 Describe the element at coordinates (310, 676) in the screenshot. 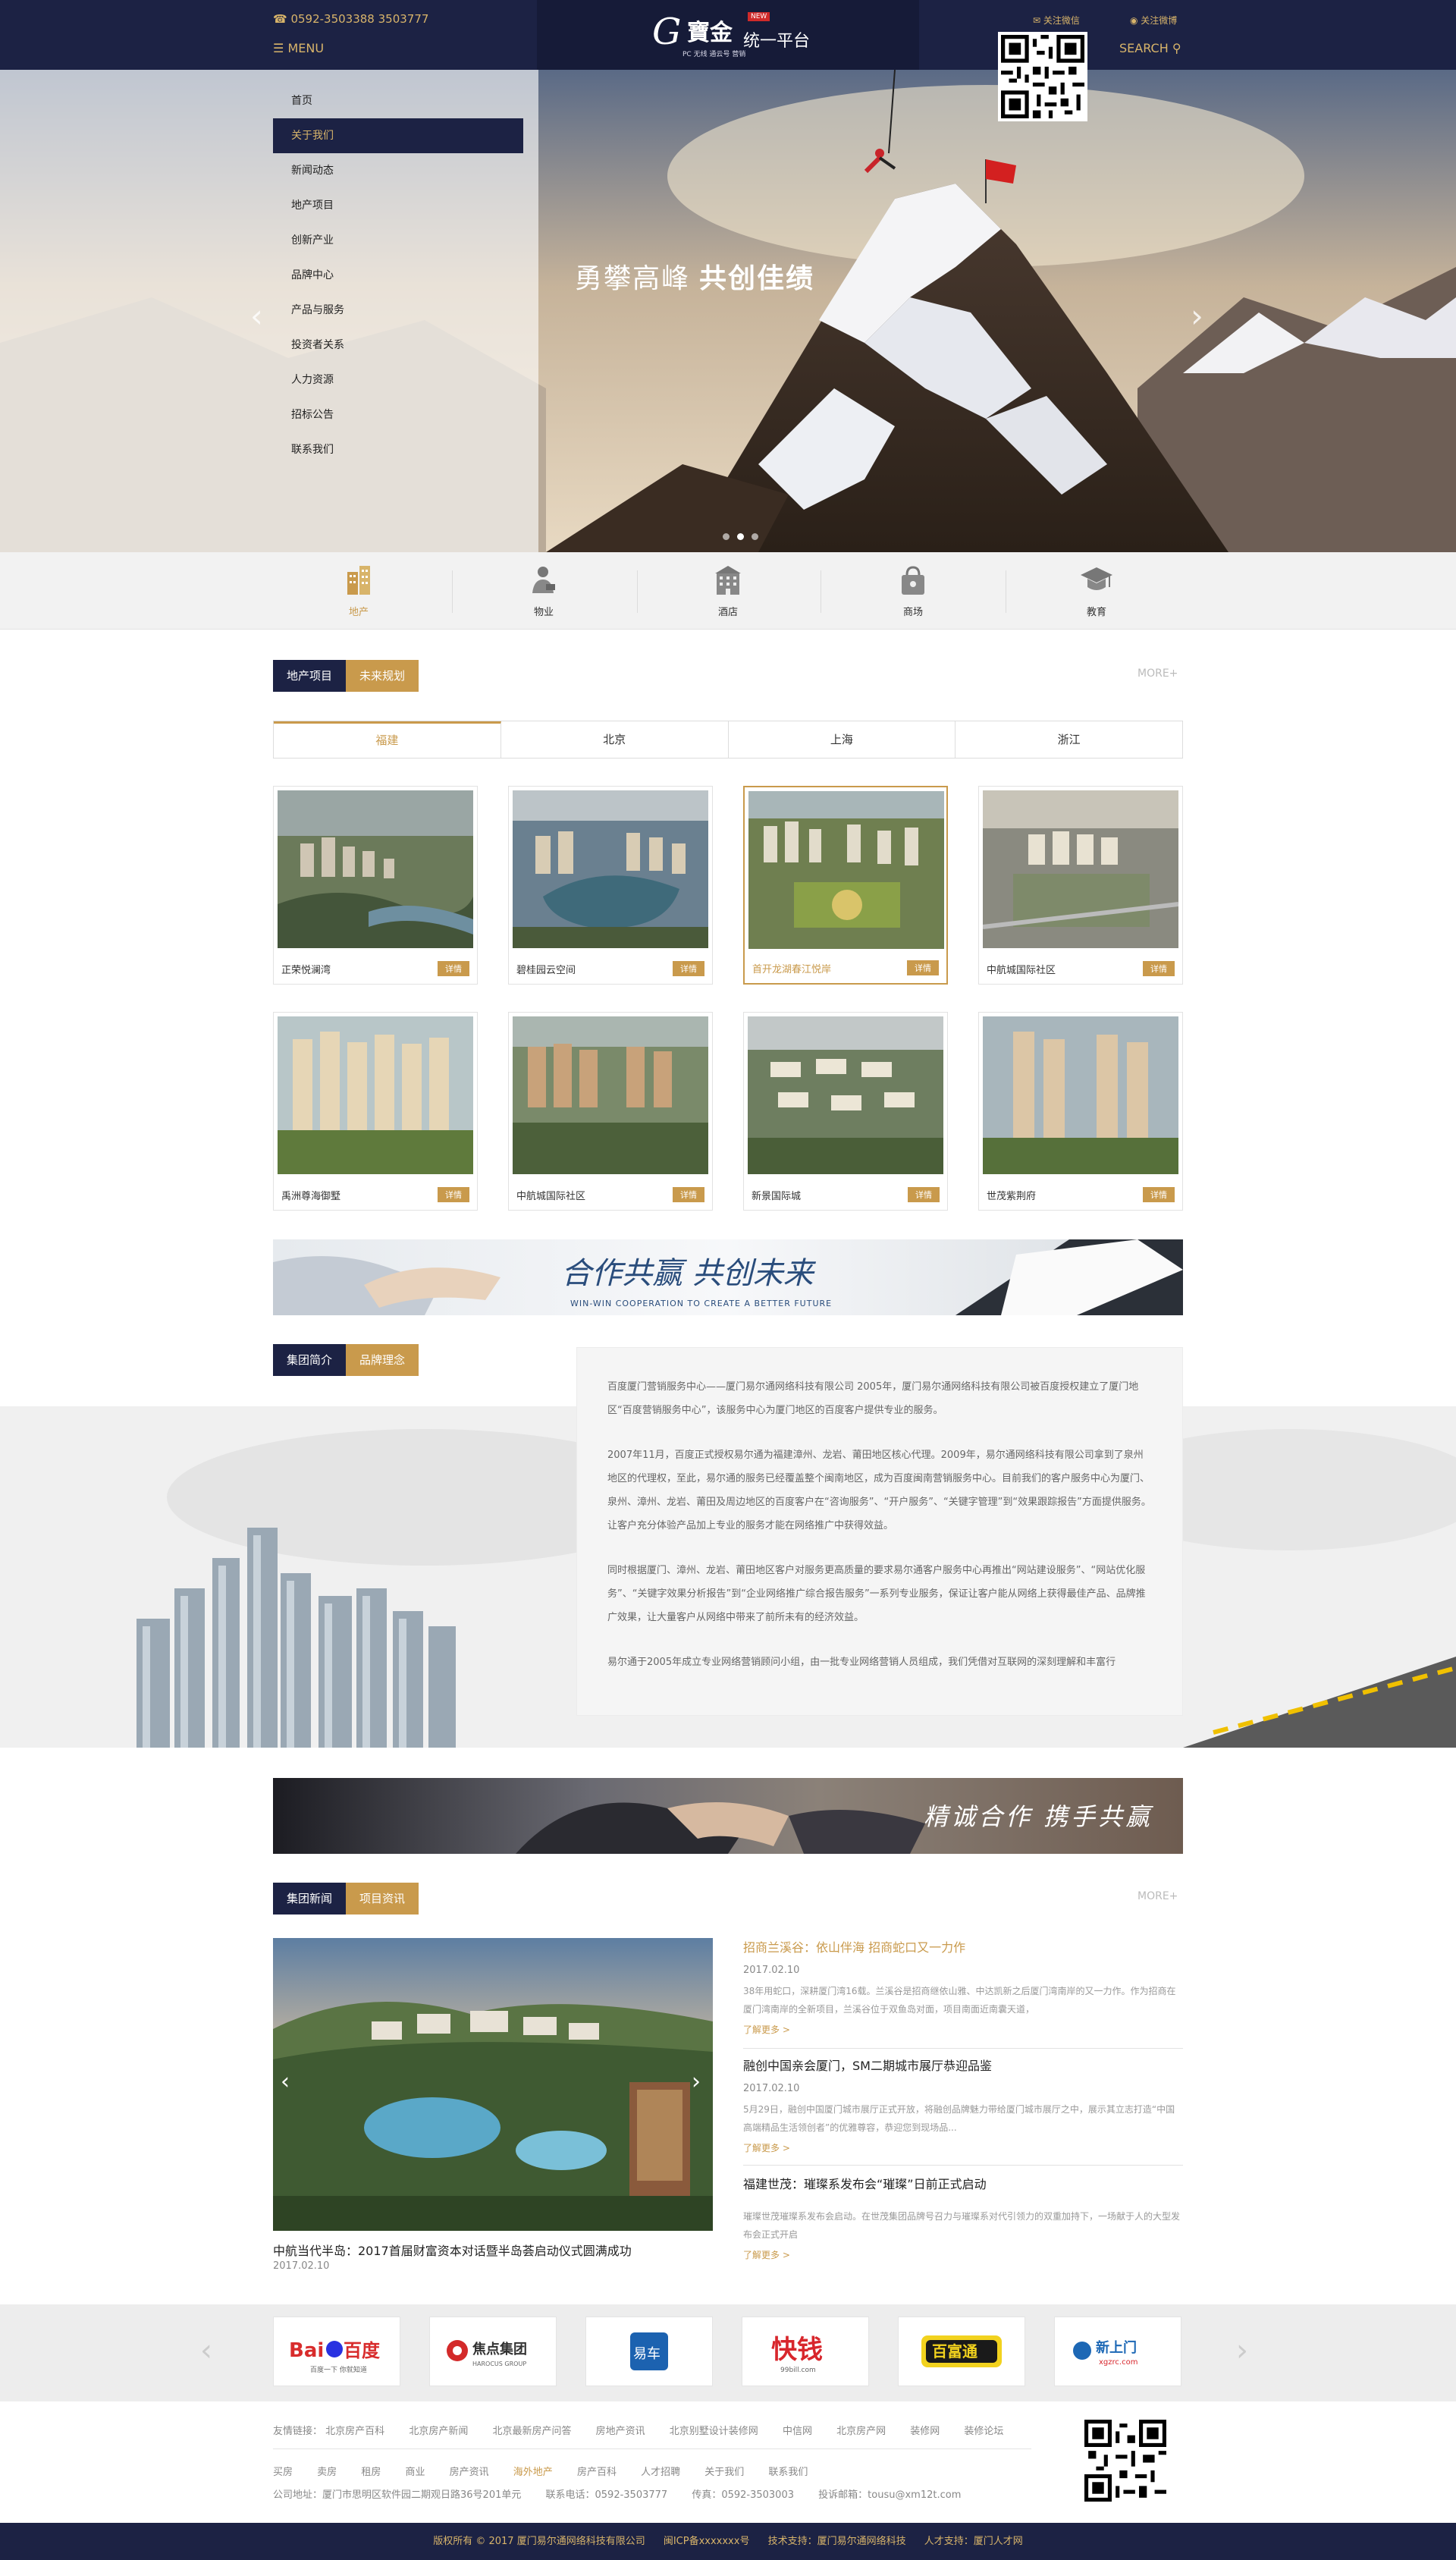

I see `tab-real-estate-projects: 地产项目` at that location.